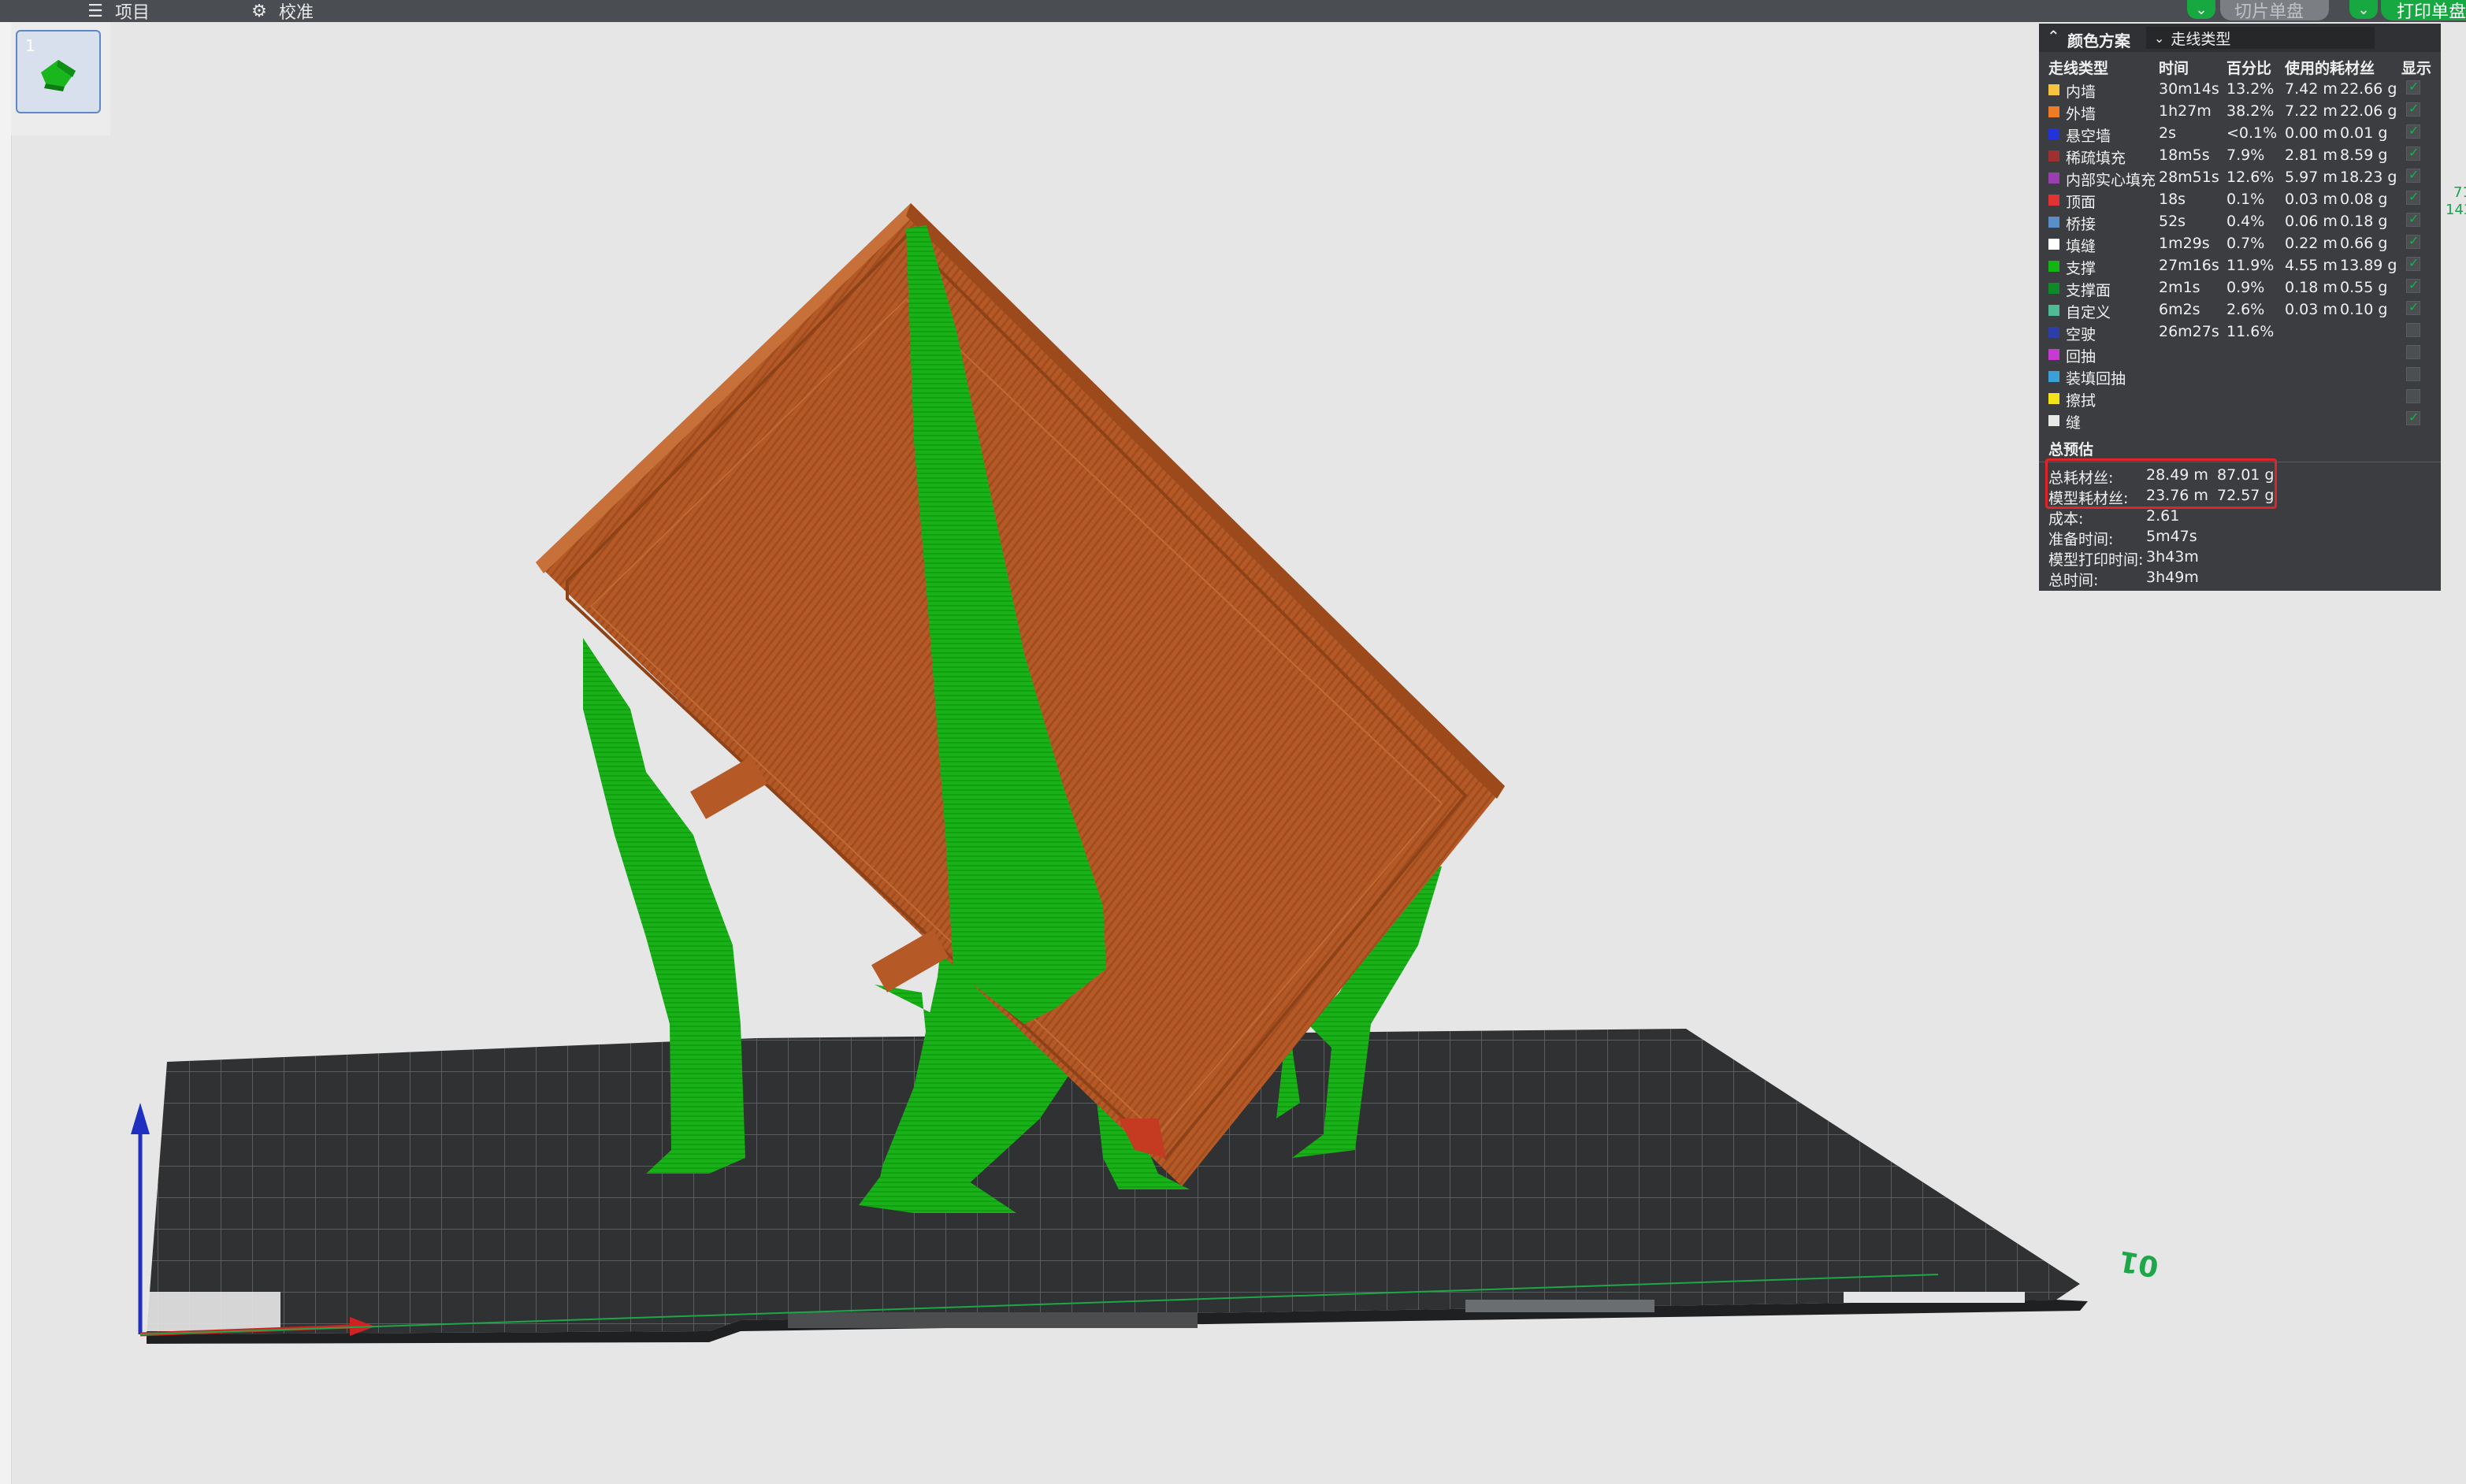  What do you see at coordinates (2364, 222) in the screenshot?
I see `row-weight: 0.18 g` at bounding box center [2364, 222].